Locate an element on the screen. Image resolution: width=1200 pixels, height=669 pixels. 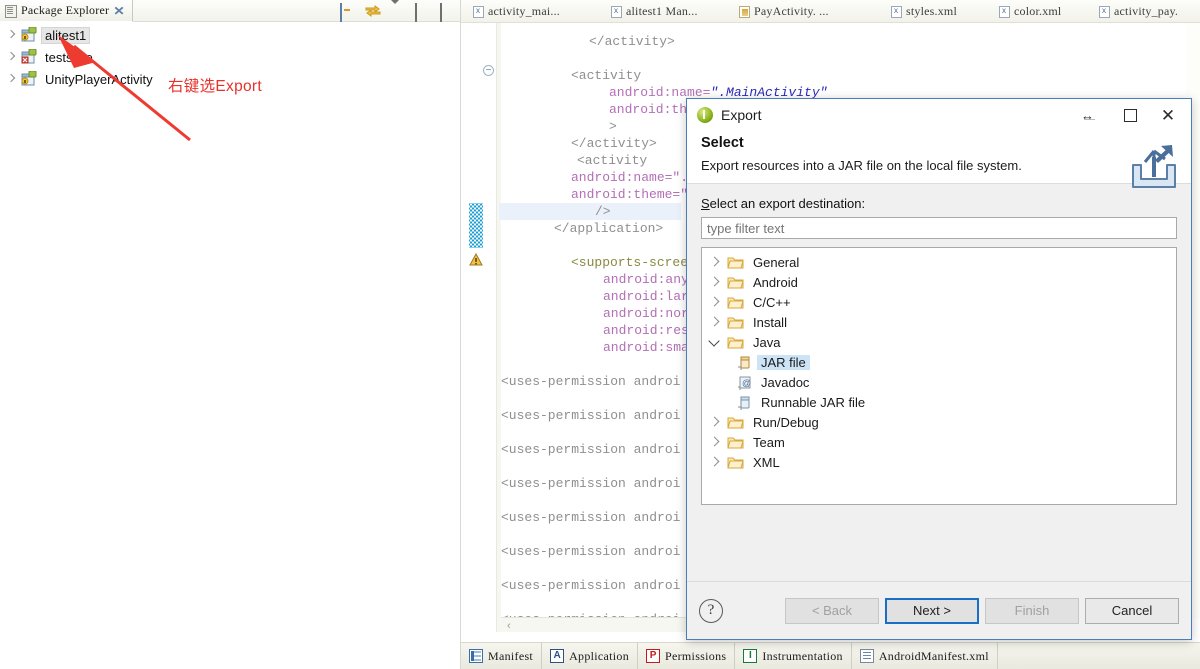
tree-item-c-cpp: C/C++ is located at coordinates (939, 302).